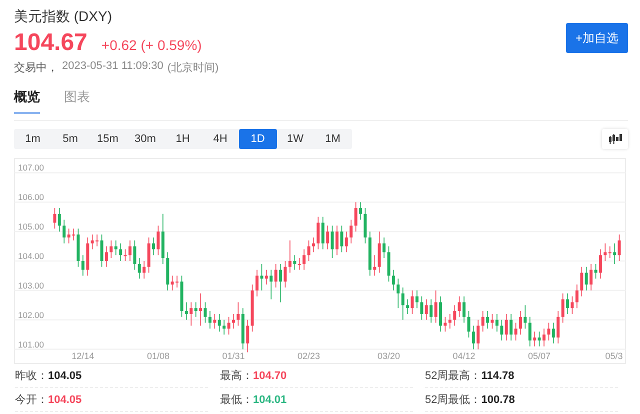 The image size is (640, 414). What do you see at coordinates (27, 101) in the screenshot?
I see `tab: 概览` at bounding box center [27, 101].